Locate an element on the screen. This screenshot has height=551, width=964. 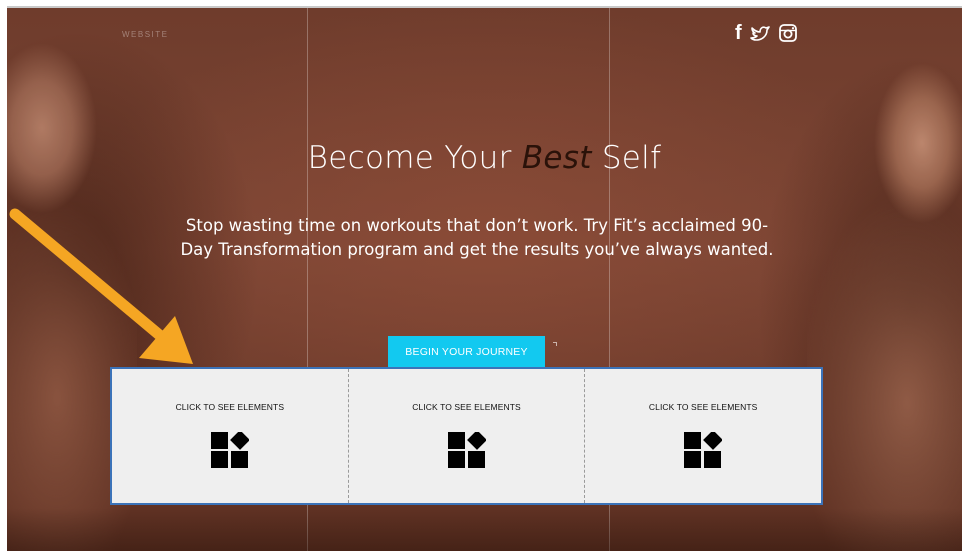
begin-journey-button: BEGIN YOUR JOURNEY is located at coordinates (466, 351).